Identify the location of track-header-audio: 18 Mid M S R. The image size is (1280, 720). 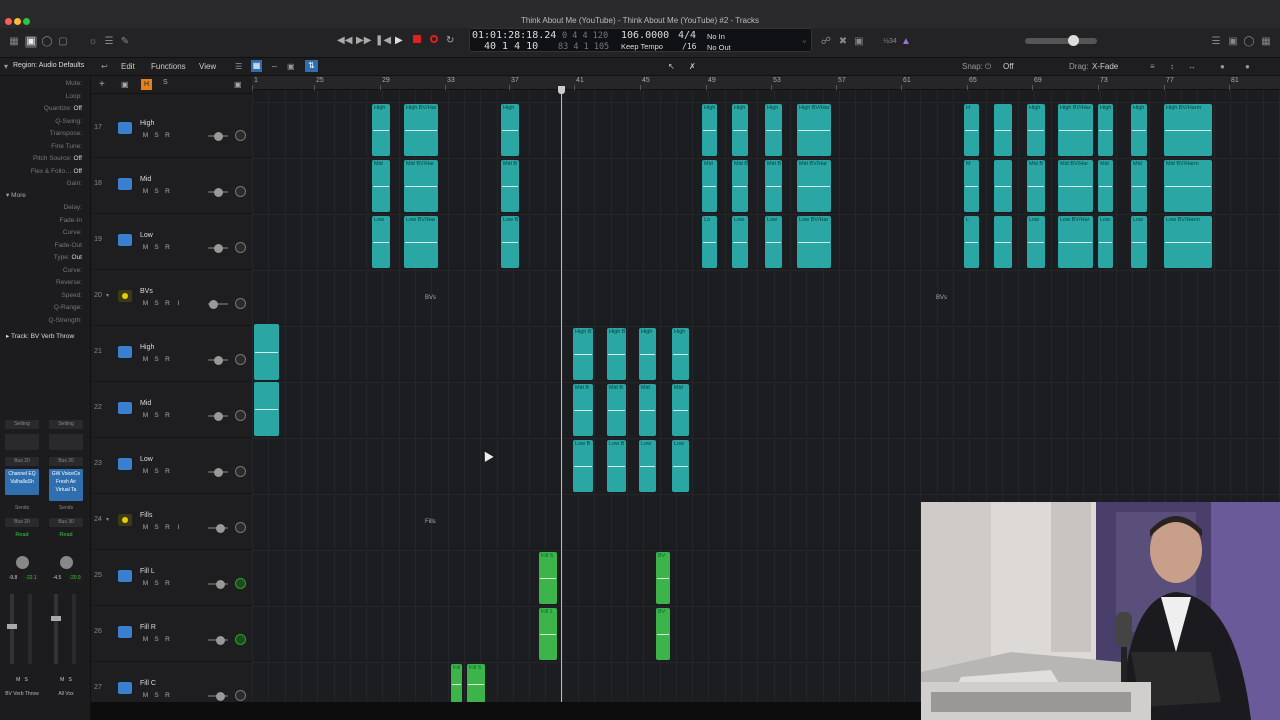
(171, 186).